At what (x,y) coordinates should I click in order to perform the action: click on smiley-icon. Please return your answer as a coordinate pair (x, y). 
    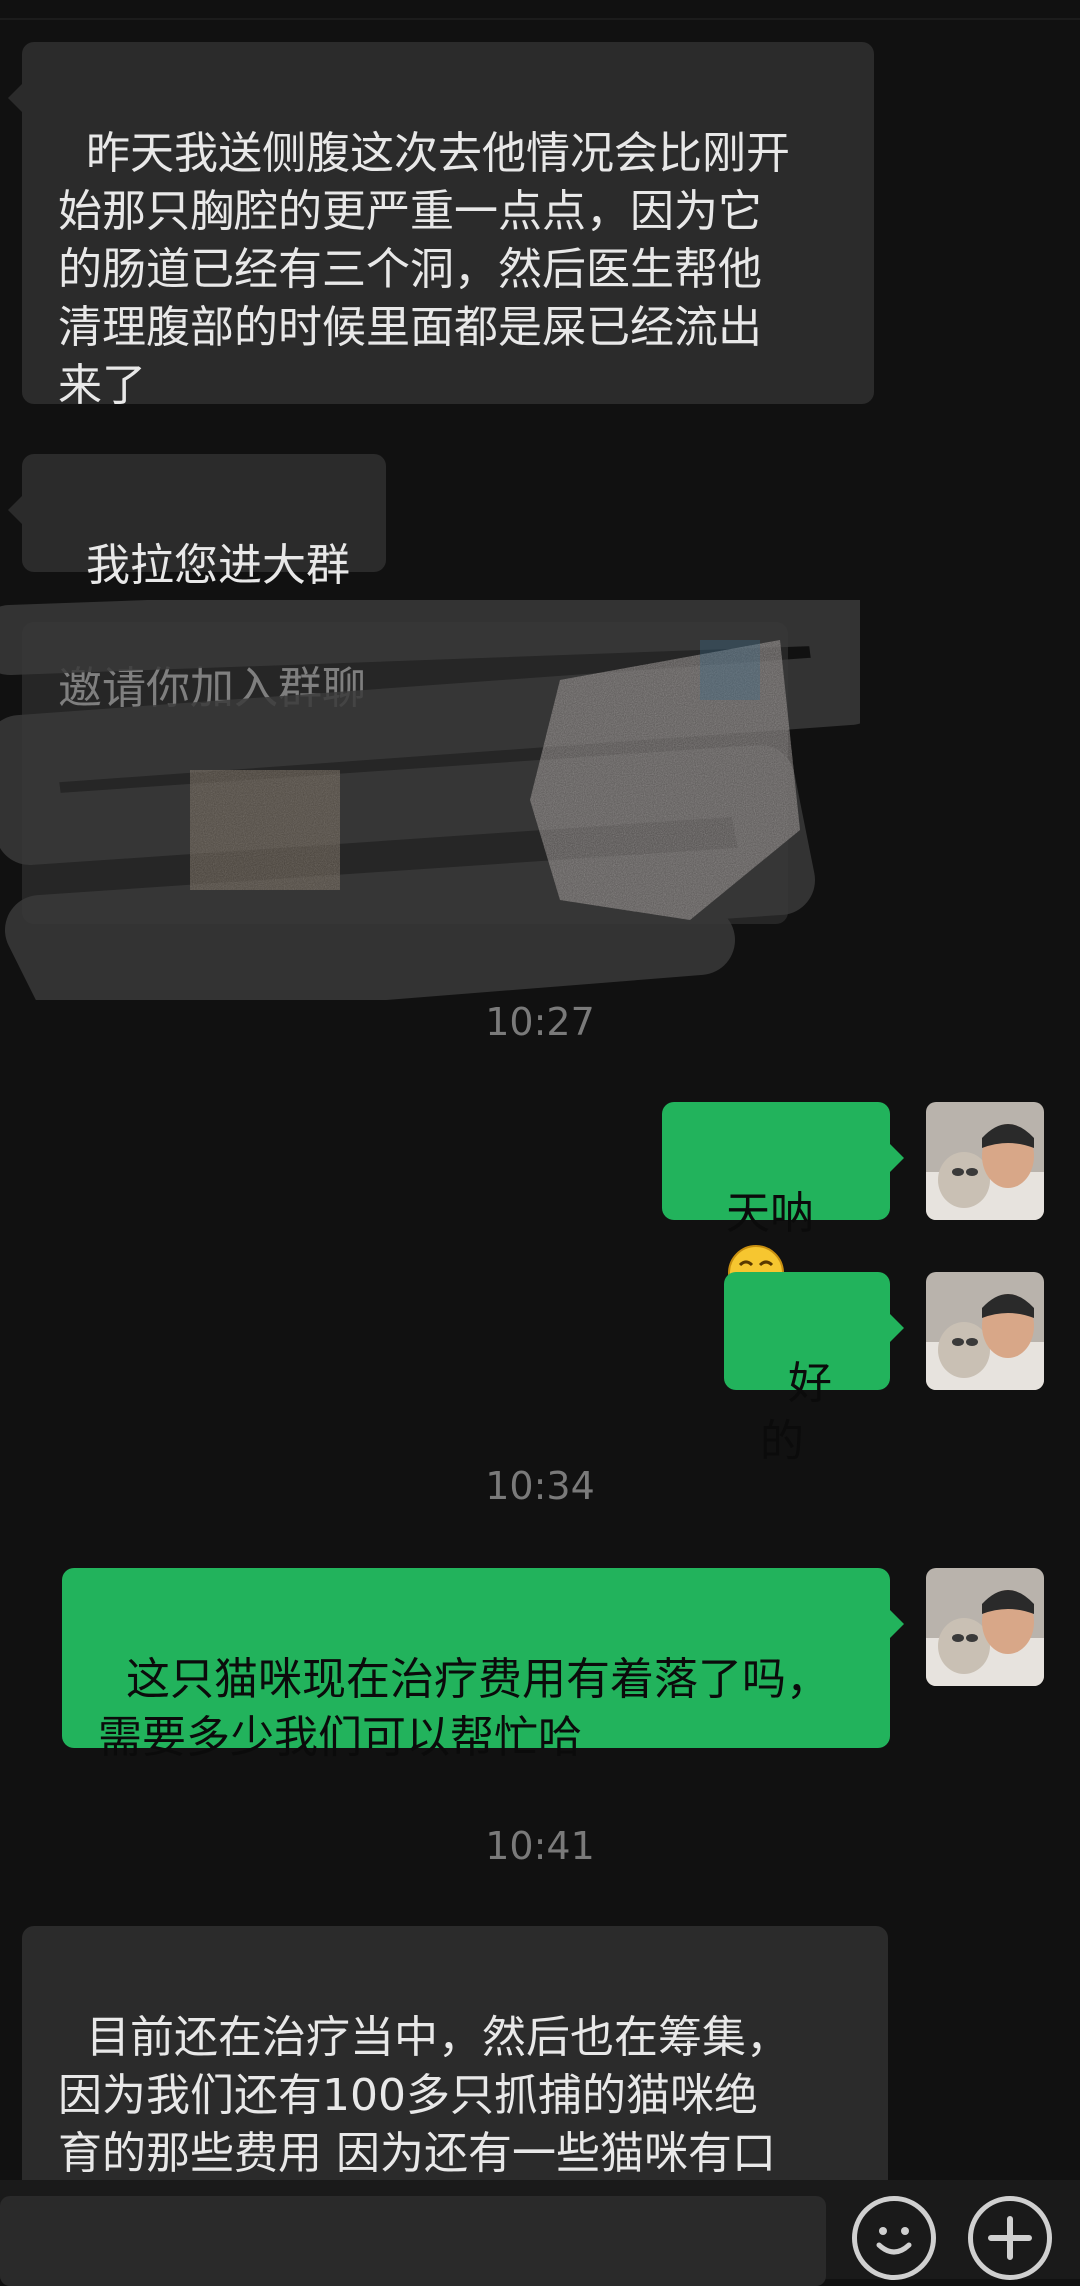
    Looking at the image, I should click on (894, 2241).